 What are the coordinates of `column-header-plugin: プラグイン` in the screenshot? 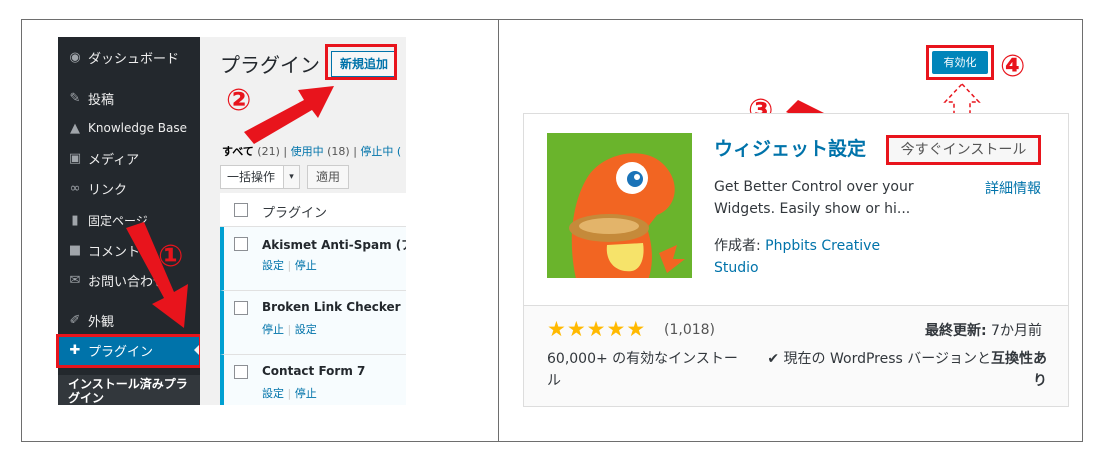 It's located at (295, 213).